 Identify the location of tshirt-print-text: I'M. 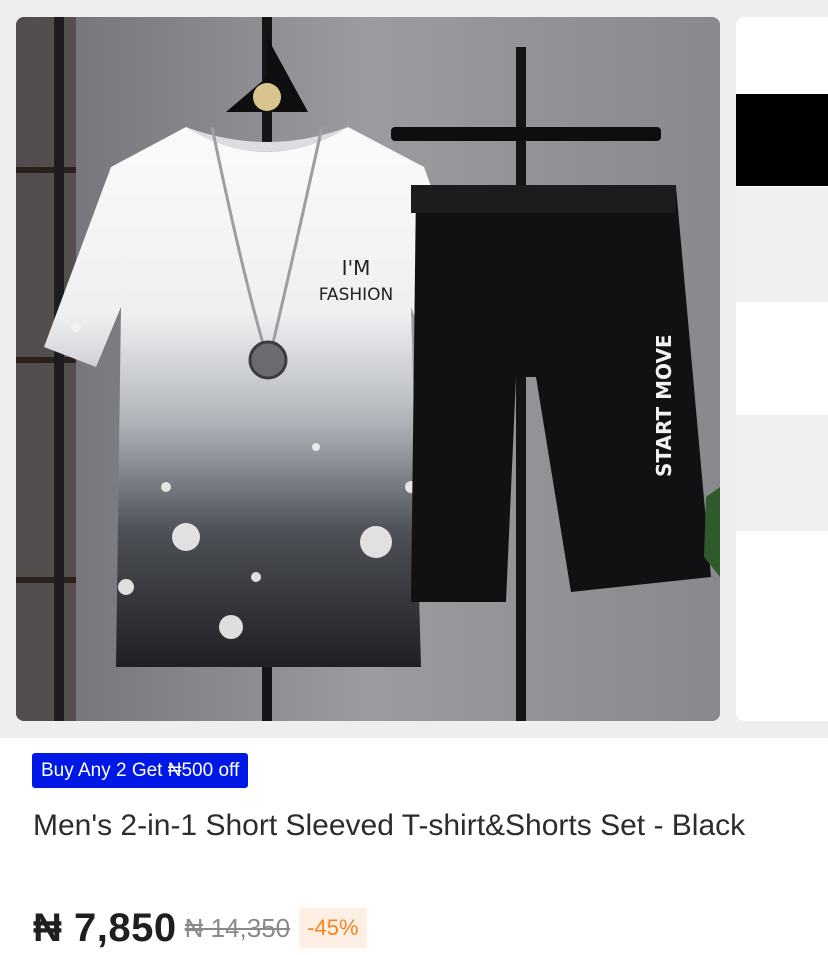
(356, 268).